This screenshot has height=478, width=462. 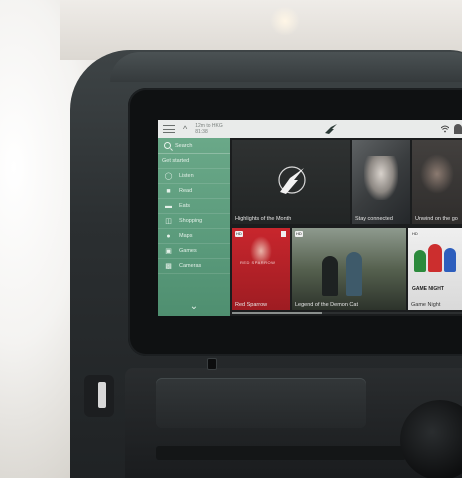 I want to click on tray-slot, so click(x=281, y=453).